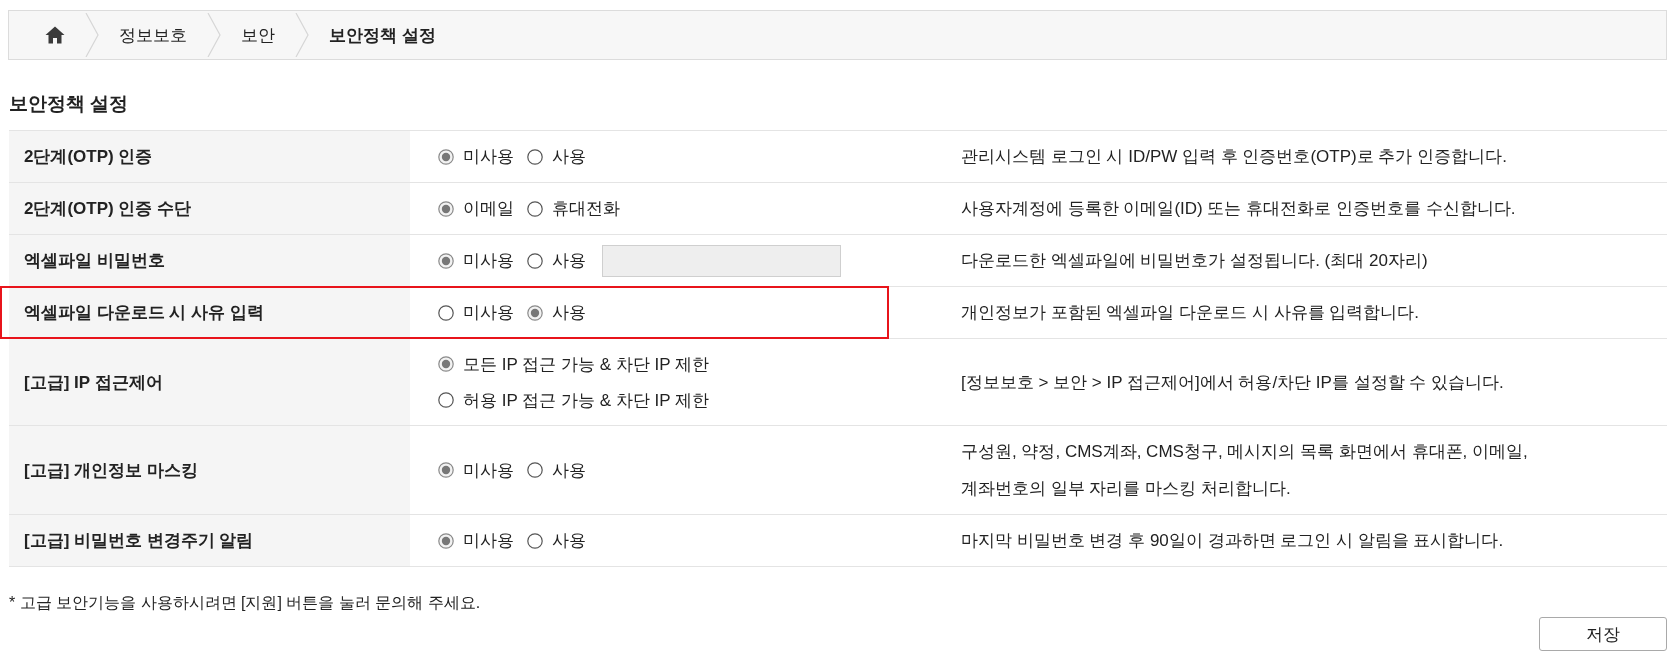  Describe the element at coordinates (144, 313) in the screenshot. I see `setting-label: 엑셀파일 다운로드 시 사유 입력` at that location.